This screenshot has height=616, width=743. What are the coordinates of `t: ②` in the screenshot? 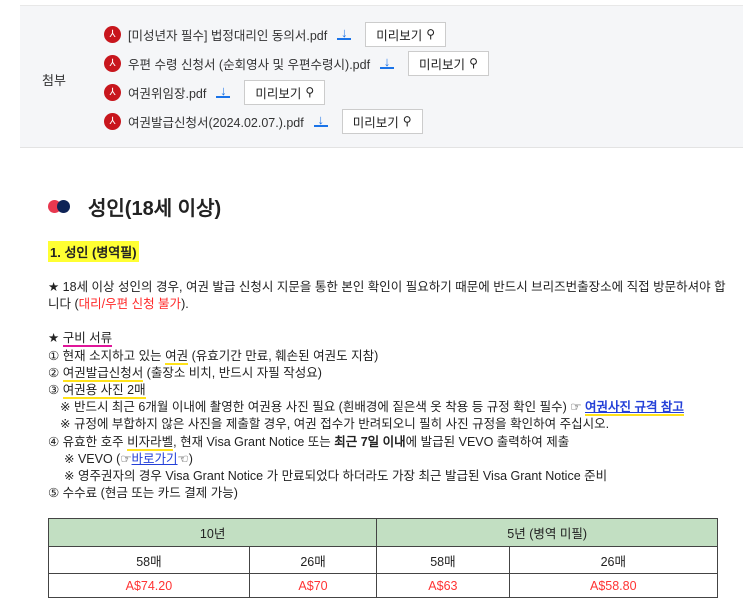 It's located at (55, 372).